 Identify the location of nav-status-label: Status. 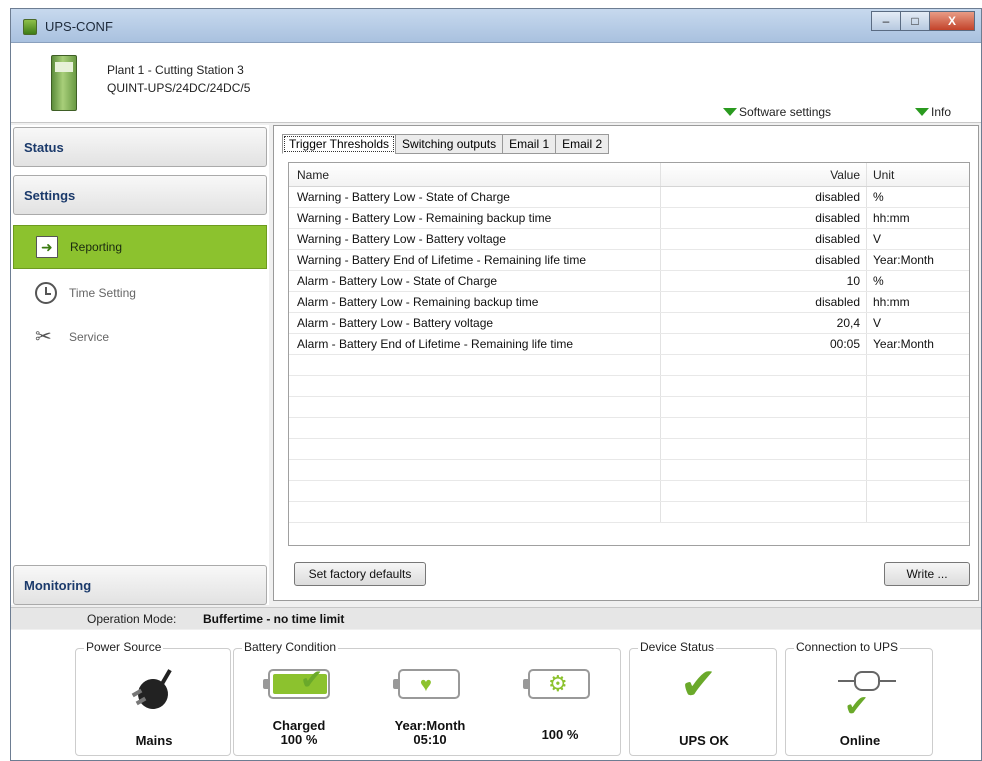
(44, 147).